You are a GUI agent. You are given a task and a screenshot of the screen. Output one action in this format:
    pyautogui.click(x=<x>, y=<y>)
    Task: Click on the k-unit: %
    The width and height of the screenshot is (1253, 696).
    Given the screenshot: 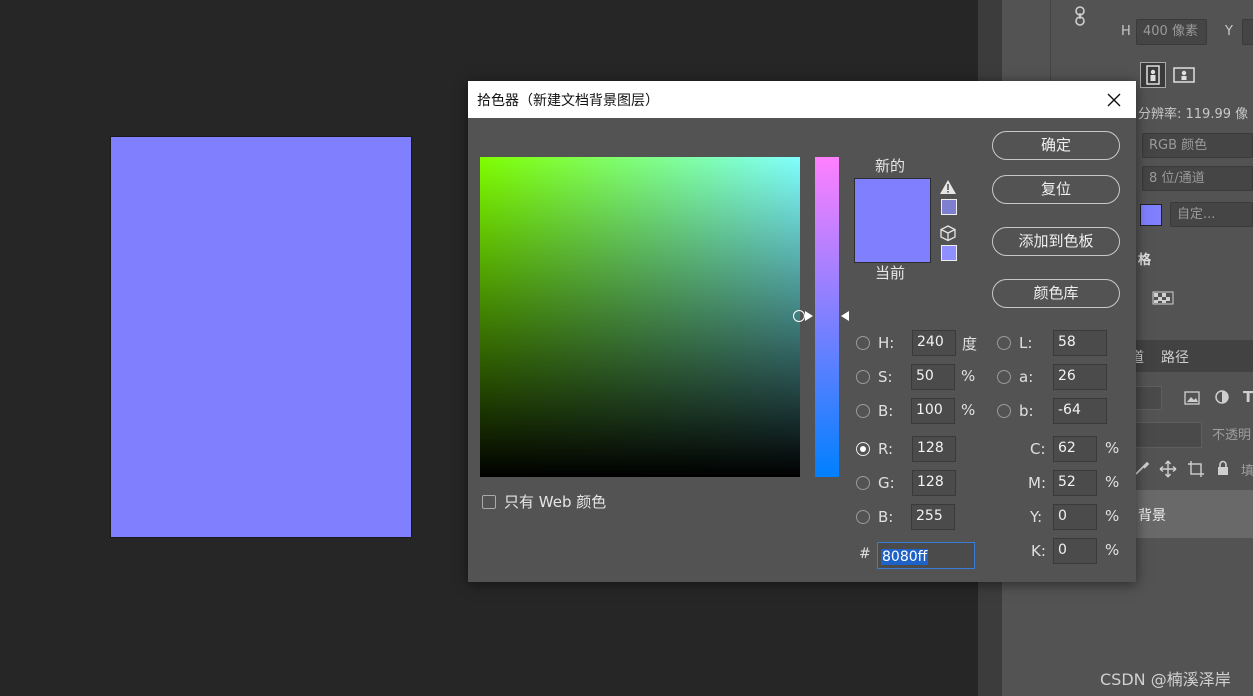 What is the action you would take?
    pyautogui.click(x=1112, y=550)
    